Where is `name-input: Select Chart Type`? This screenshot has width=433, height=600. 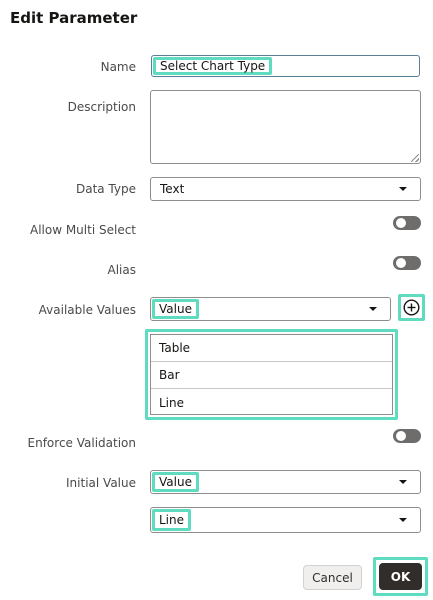 name-input: Select Chart Type is located at coordinates (285, 66).